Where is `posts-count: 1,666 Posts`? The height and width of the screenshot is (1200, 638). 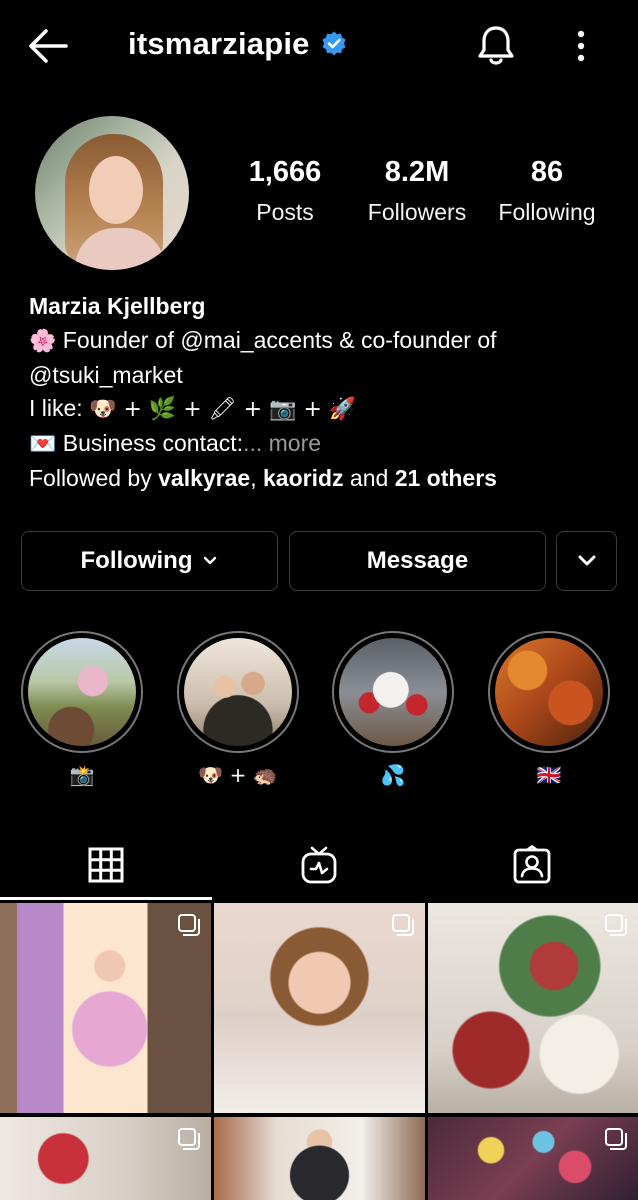 posts-count: 1,666 Posts is located at coordinates (285, 192).